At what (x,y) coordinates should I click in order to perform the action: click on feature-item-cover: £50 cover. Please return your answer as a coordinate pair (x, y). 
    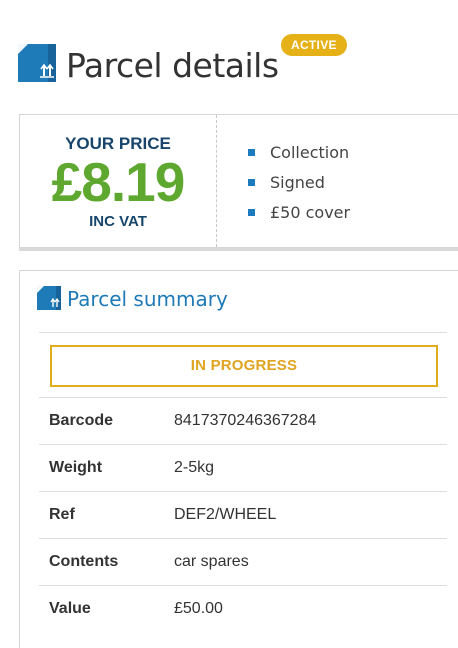
    Looking at the image, I should click on (299, 217).